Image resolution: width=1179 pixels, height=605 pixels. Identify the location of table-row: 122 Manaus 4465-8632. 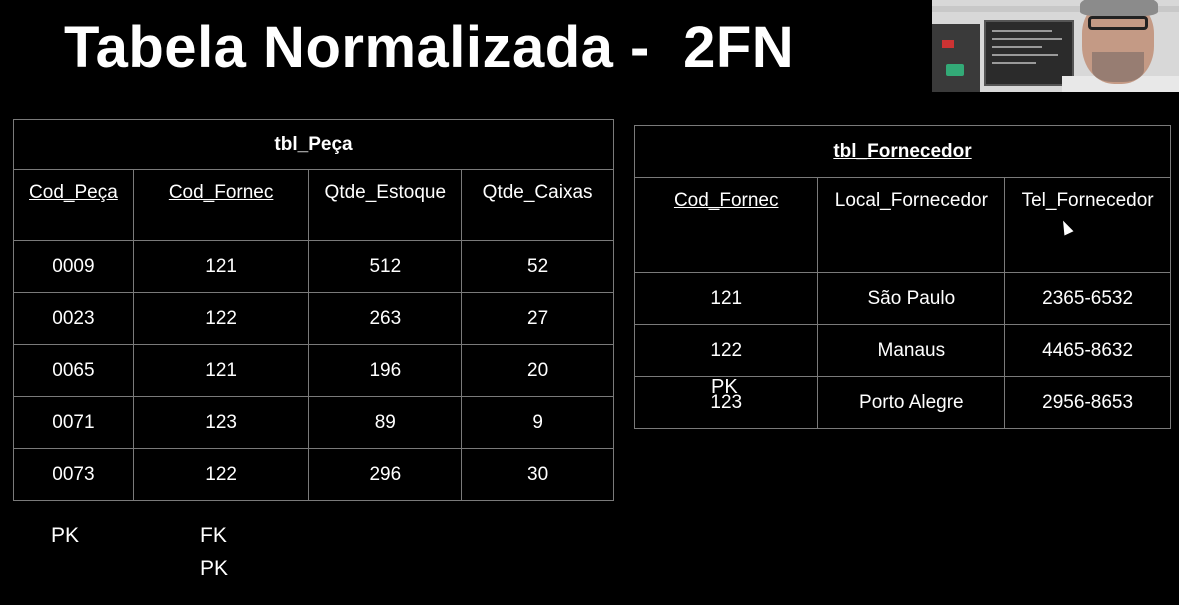
(902, 350).